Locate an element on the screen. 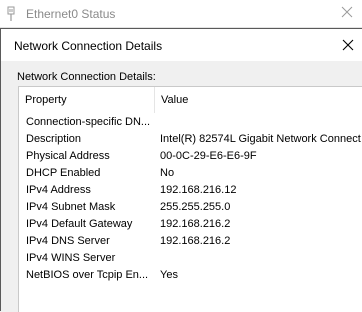 The image size is (362, 312). value-cell: 192.168.216.12 is located at coordinates (198, 190).